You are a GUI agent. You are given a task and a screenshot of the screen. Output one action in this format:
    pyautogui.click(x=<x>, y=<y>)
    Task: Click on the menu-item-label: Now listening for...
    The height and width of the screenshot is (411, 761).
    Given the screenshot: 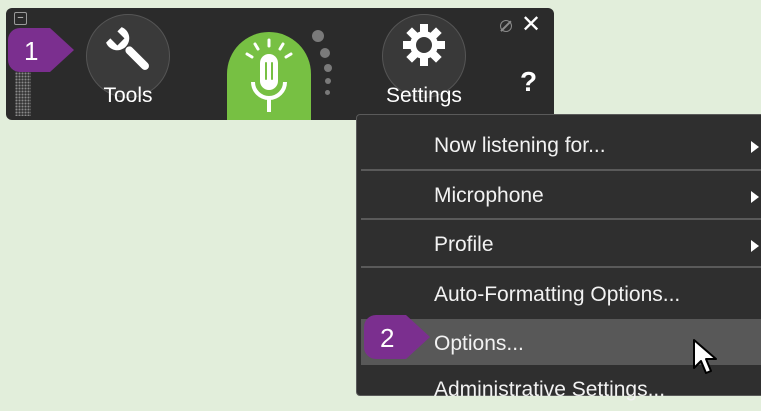 What is the action you would take?
    pyautogui.click(x=520, y=145)
    